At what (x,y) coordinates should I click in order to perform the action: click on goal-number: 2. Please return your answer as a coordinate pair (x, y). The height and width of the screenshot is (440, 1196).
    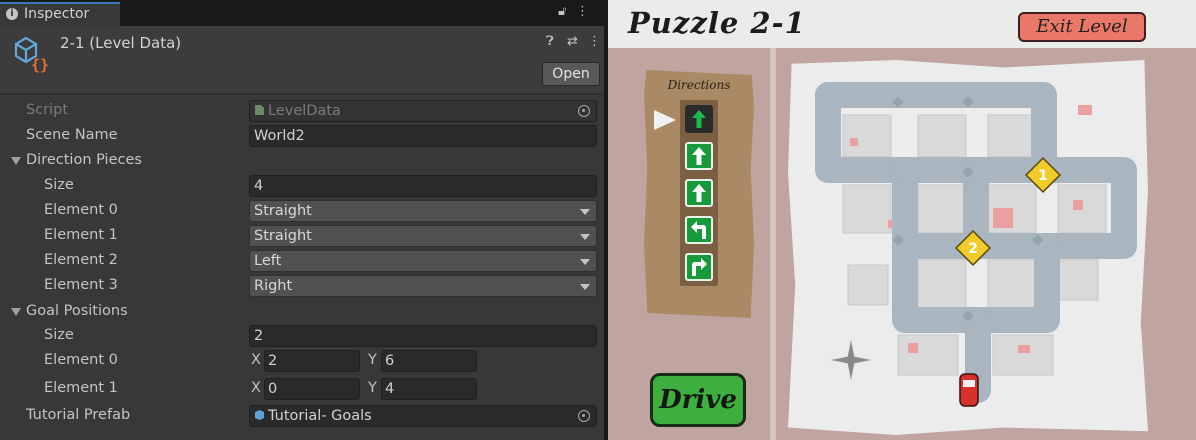
    Looking at the image, I should click on (973, 249).